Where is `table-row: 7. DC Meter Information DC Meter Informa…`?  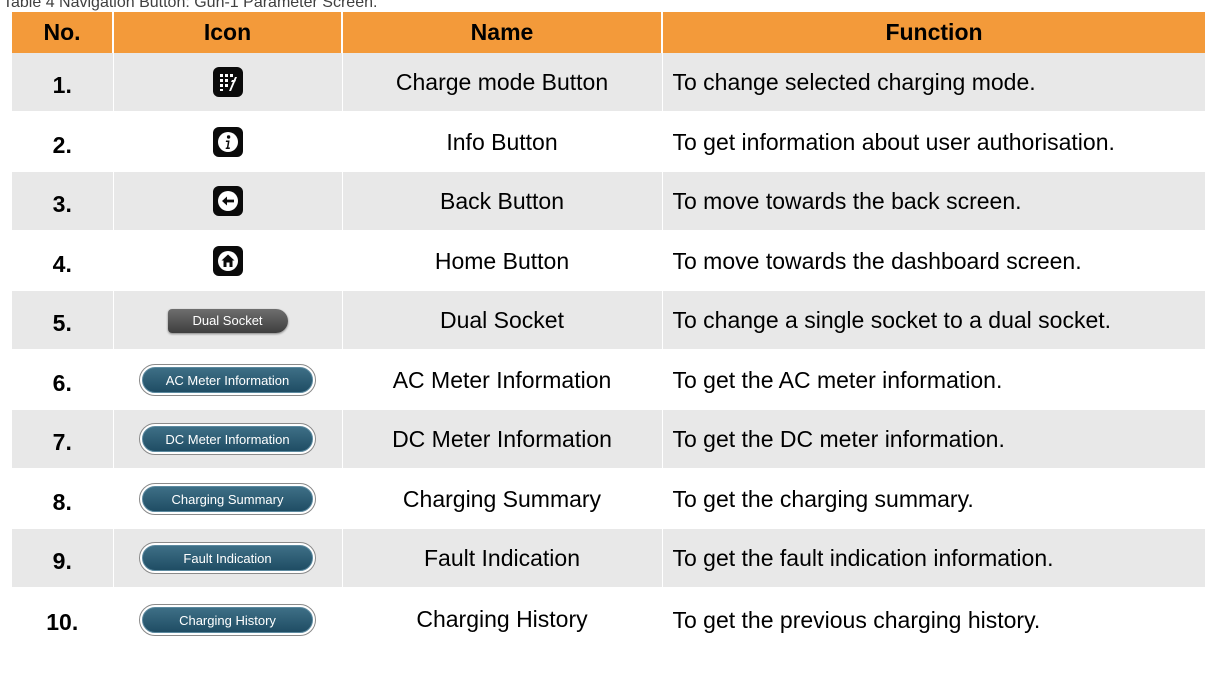 table-row: 7. DC Meter Information DC Meter Informa… is located at coordinates (609, 439).